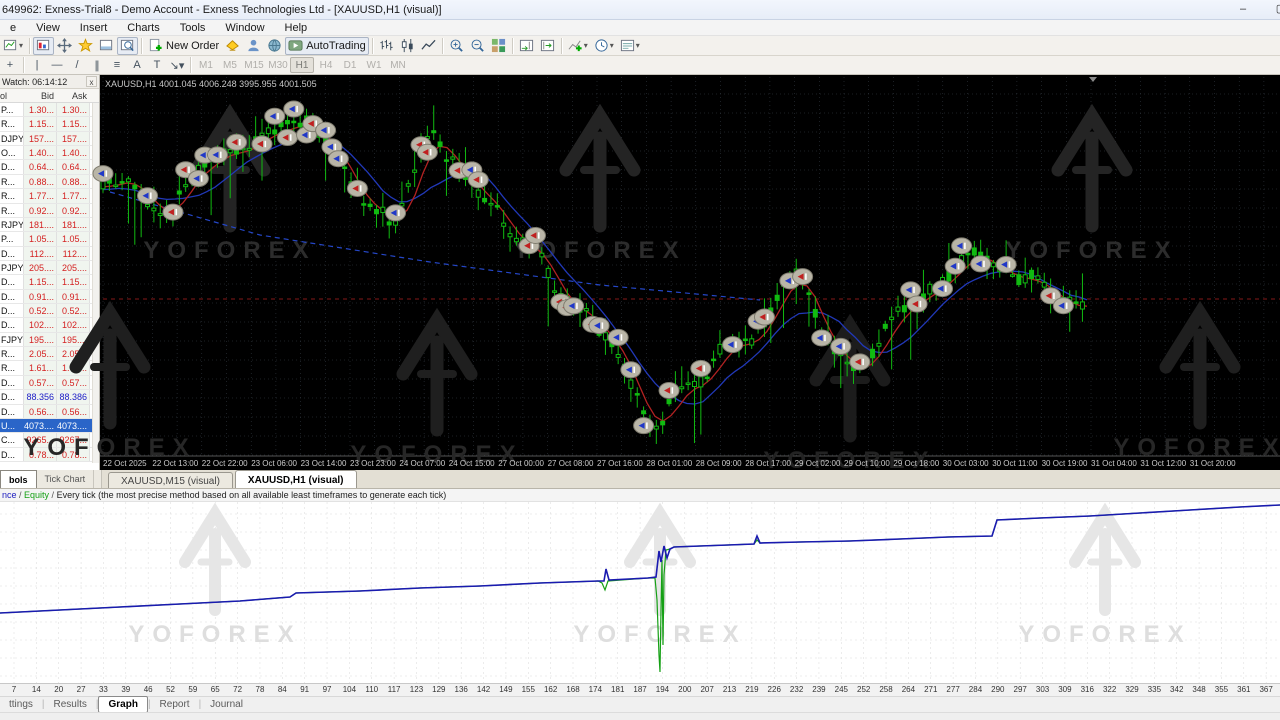 The width and height of the screenshot is (1280, 720). What do you see at coordinates (327, 45) in the screenshot?
I see `autotrading-button: AutoTrading` at bounding box center [327, 45].